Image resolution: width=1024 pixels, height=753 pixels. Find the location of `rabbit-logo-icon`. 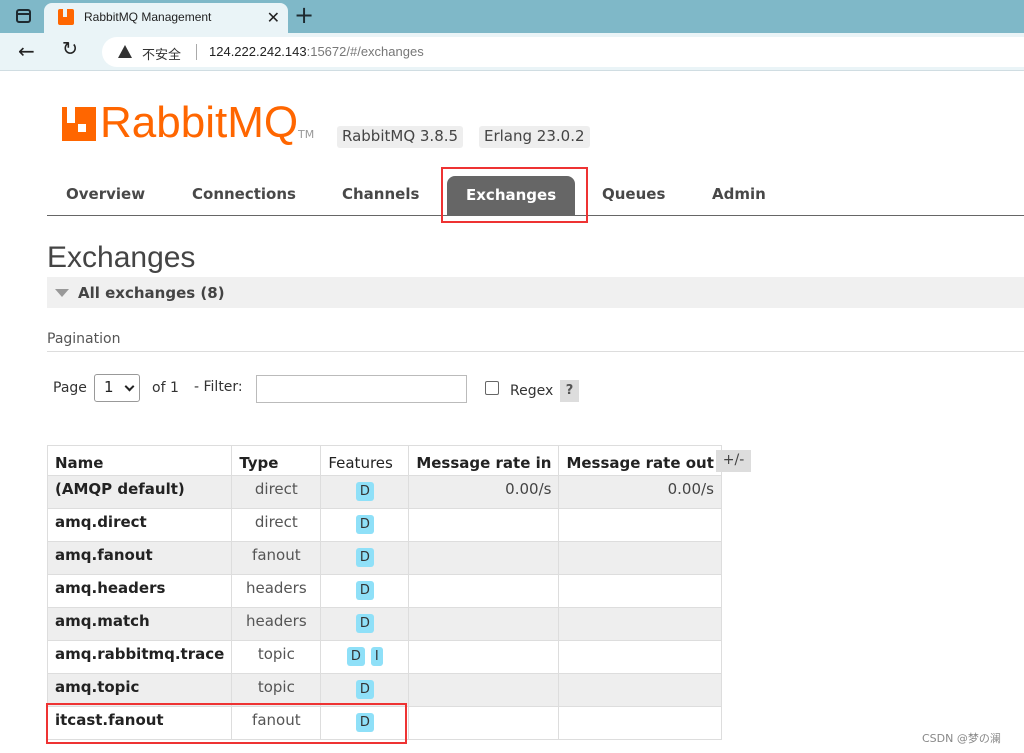

rabbit-logo-icon is located at coordinates (79, 122).